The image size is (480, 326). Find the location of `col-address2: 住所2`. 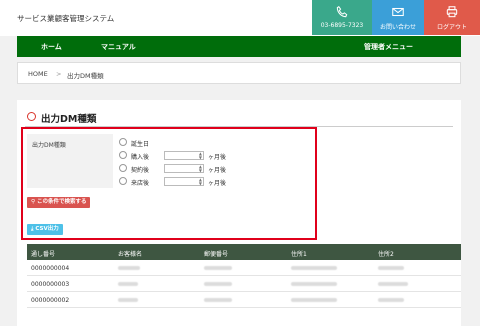

col-address2: 住所2 is located at coordinates (386, 254).